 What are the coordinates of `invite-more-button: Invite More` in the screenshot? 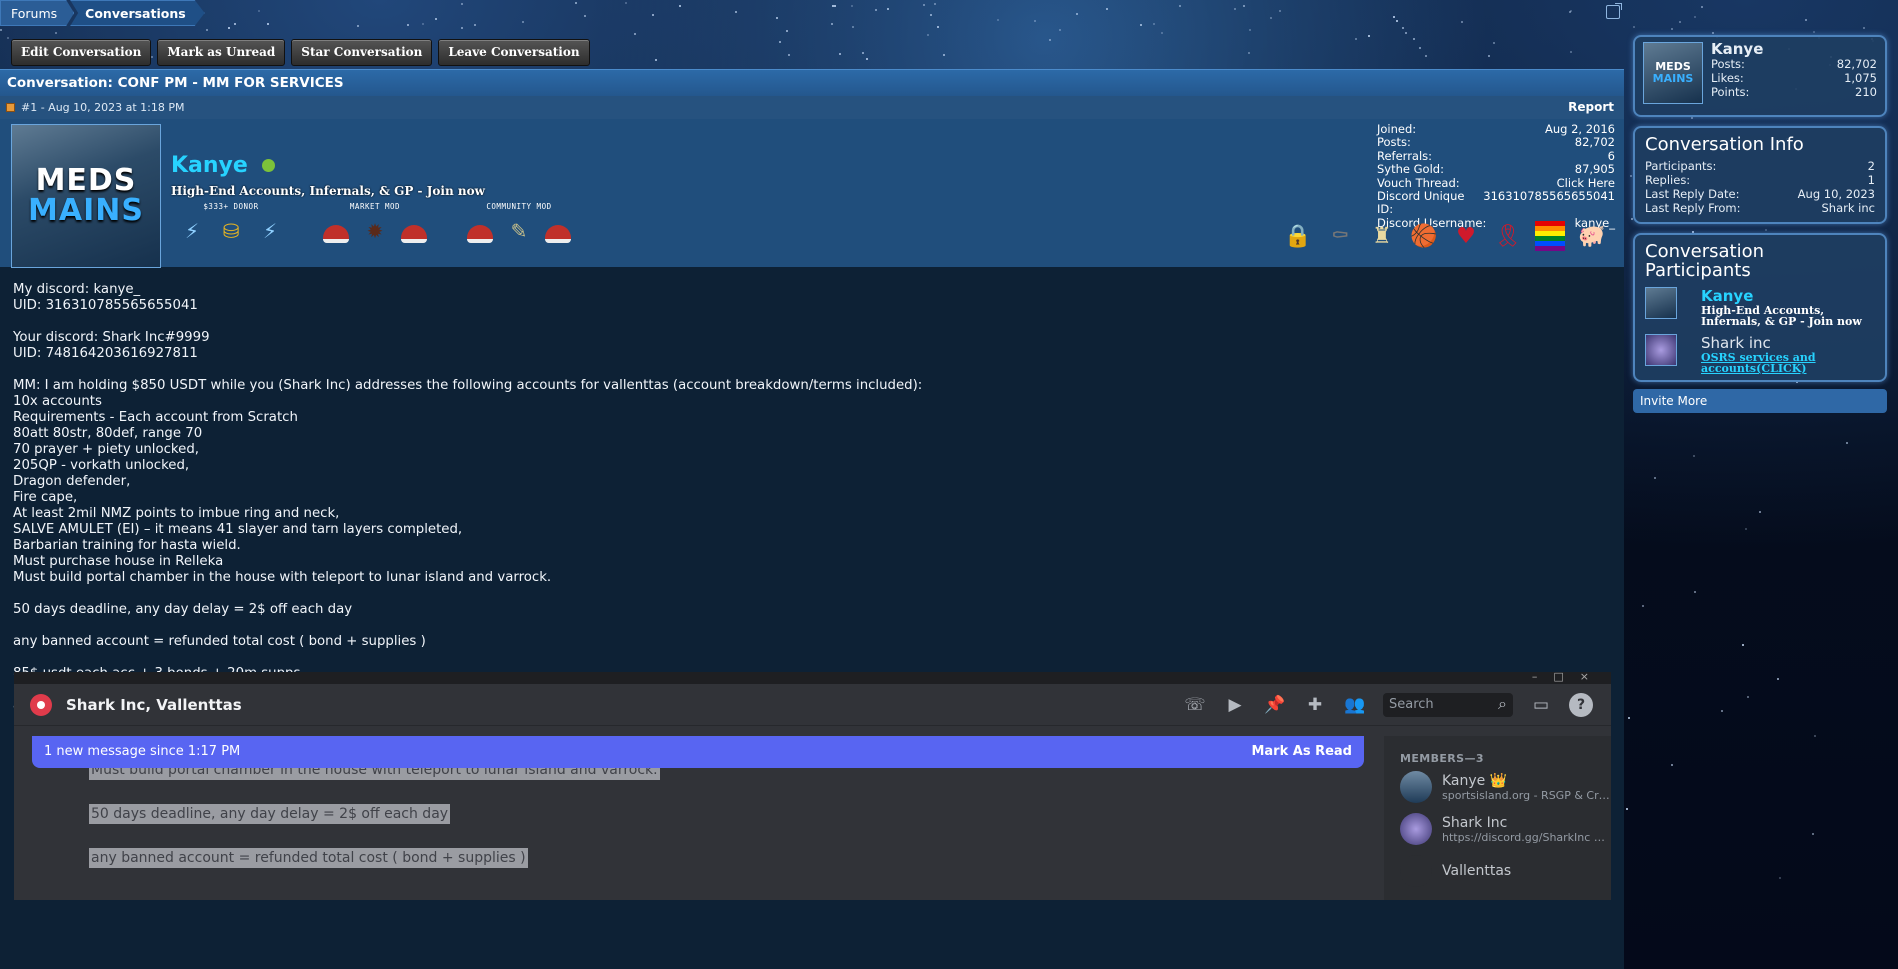 It's located at (1760, 401).